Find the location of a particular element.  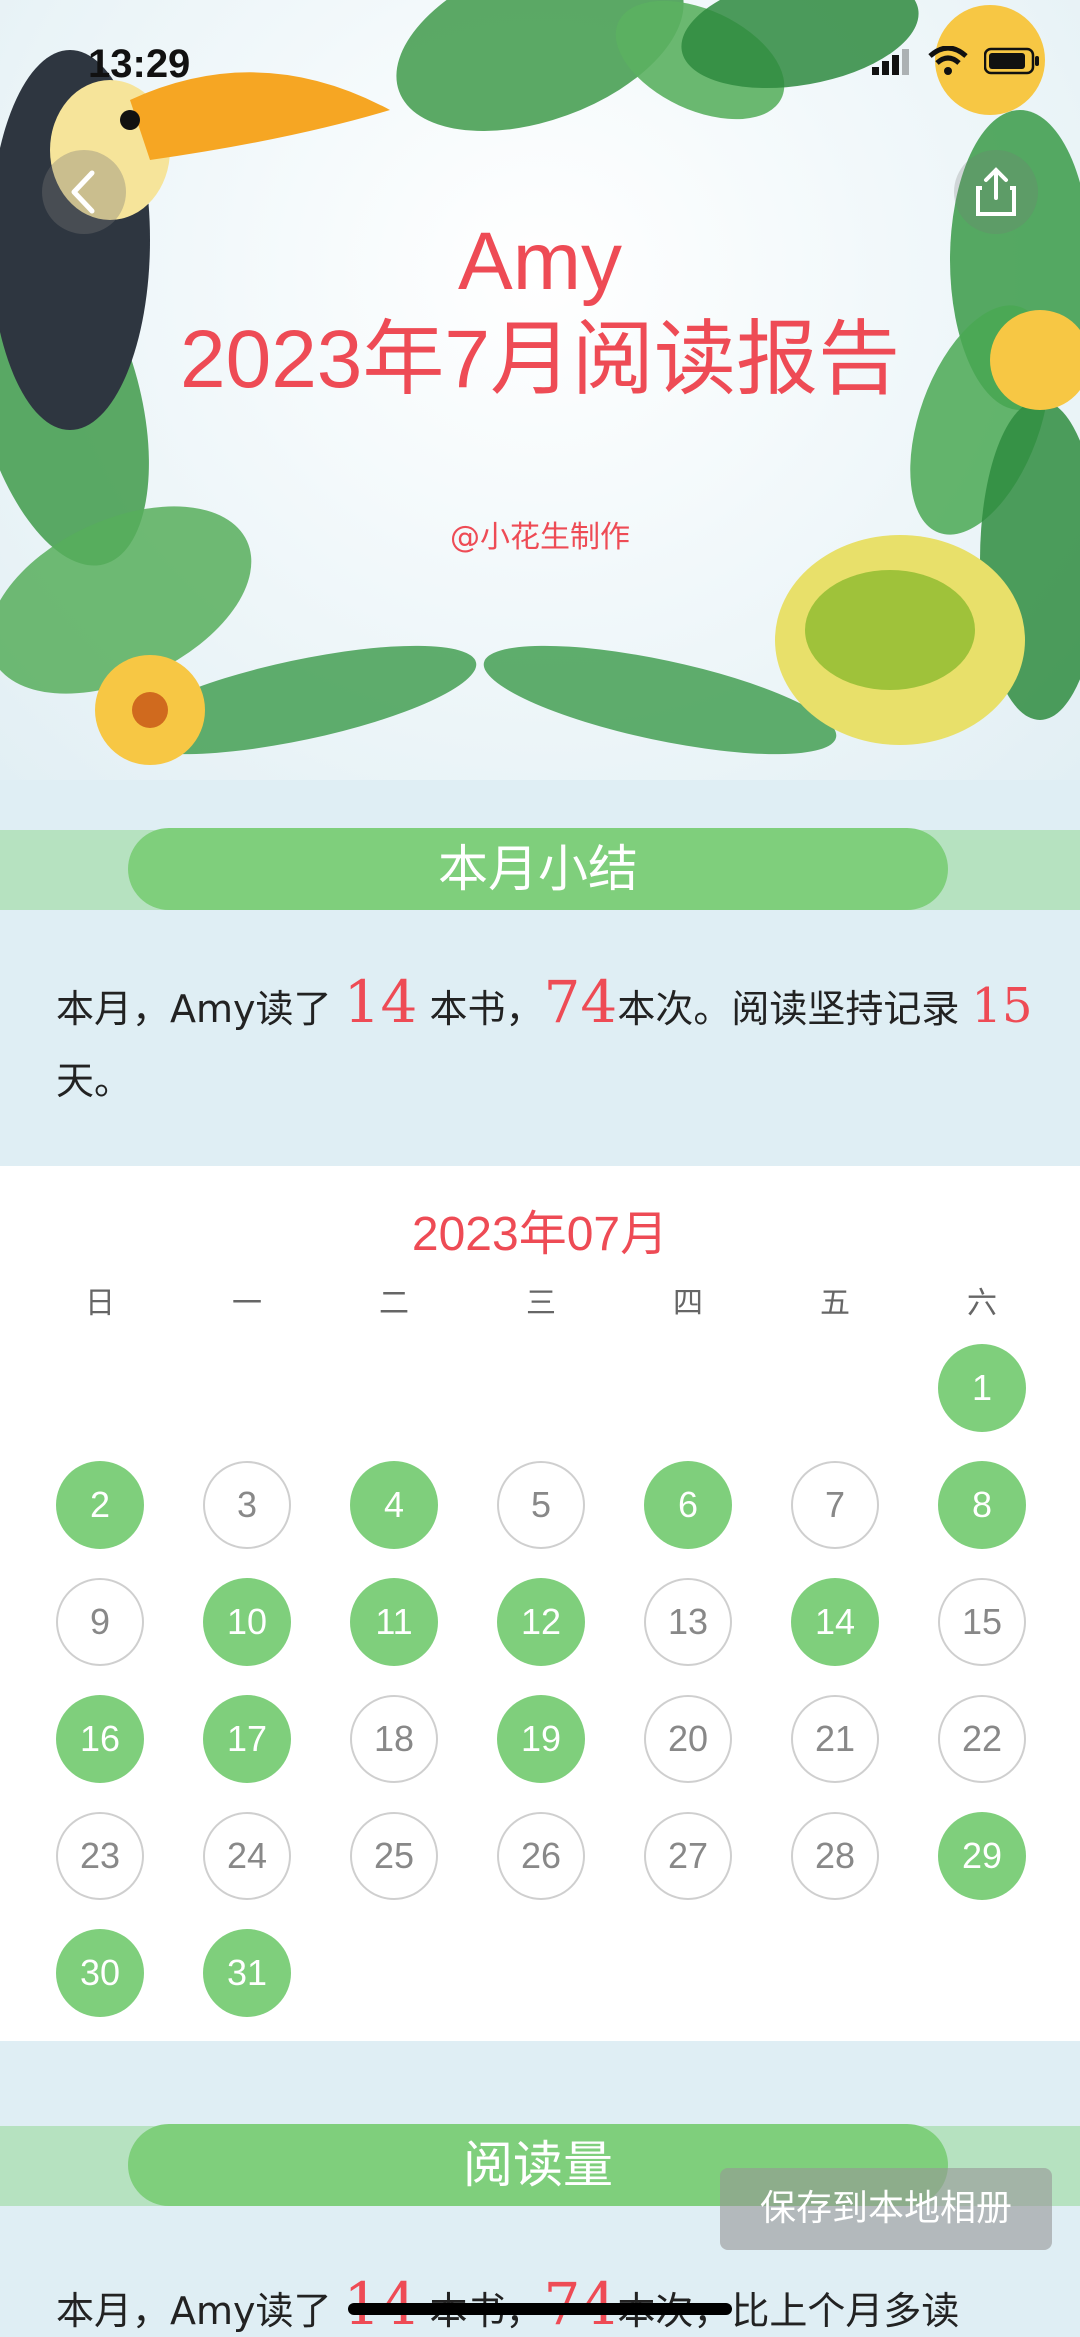

summary-mid1: 本书， is located at coordinates (480, 1009).